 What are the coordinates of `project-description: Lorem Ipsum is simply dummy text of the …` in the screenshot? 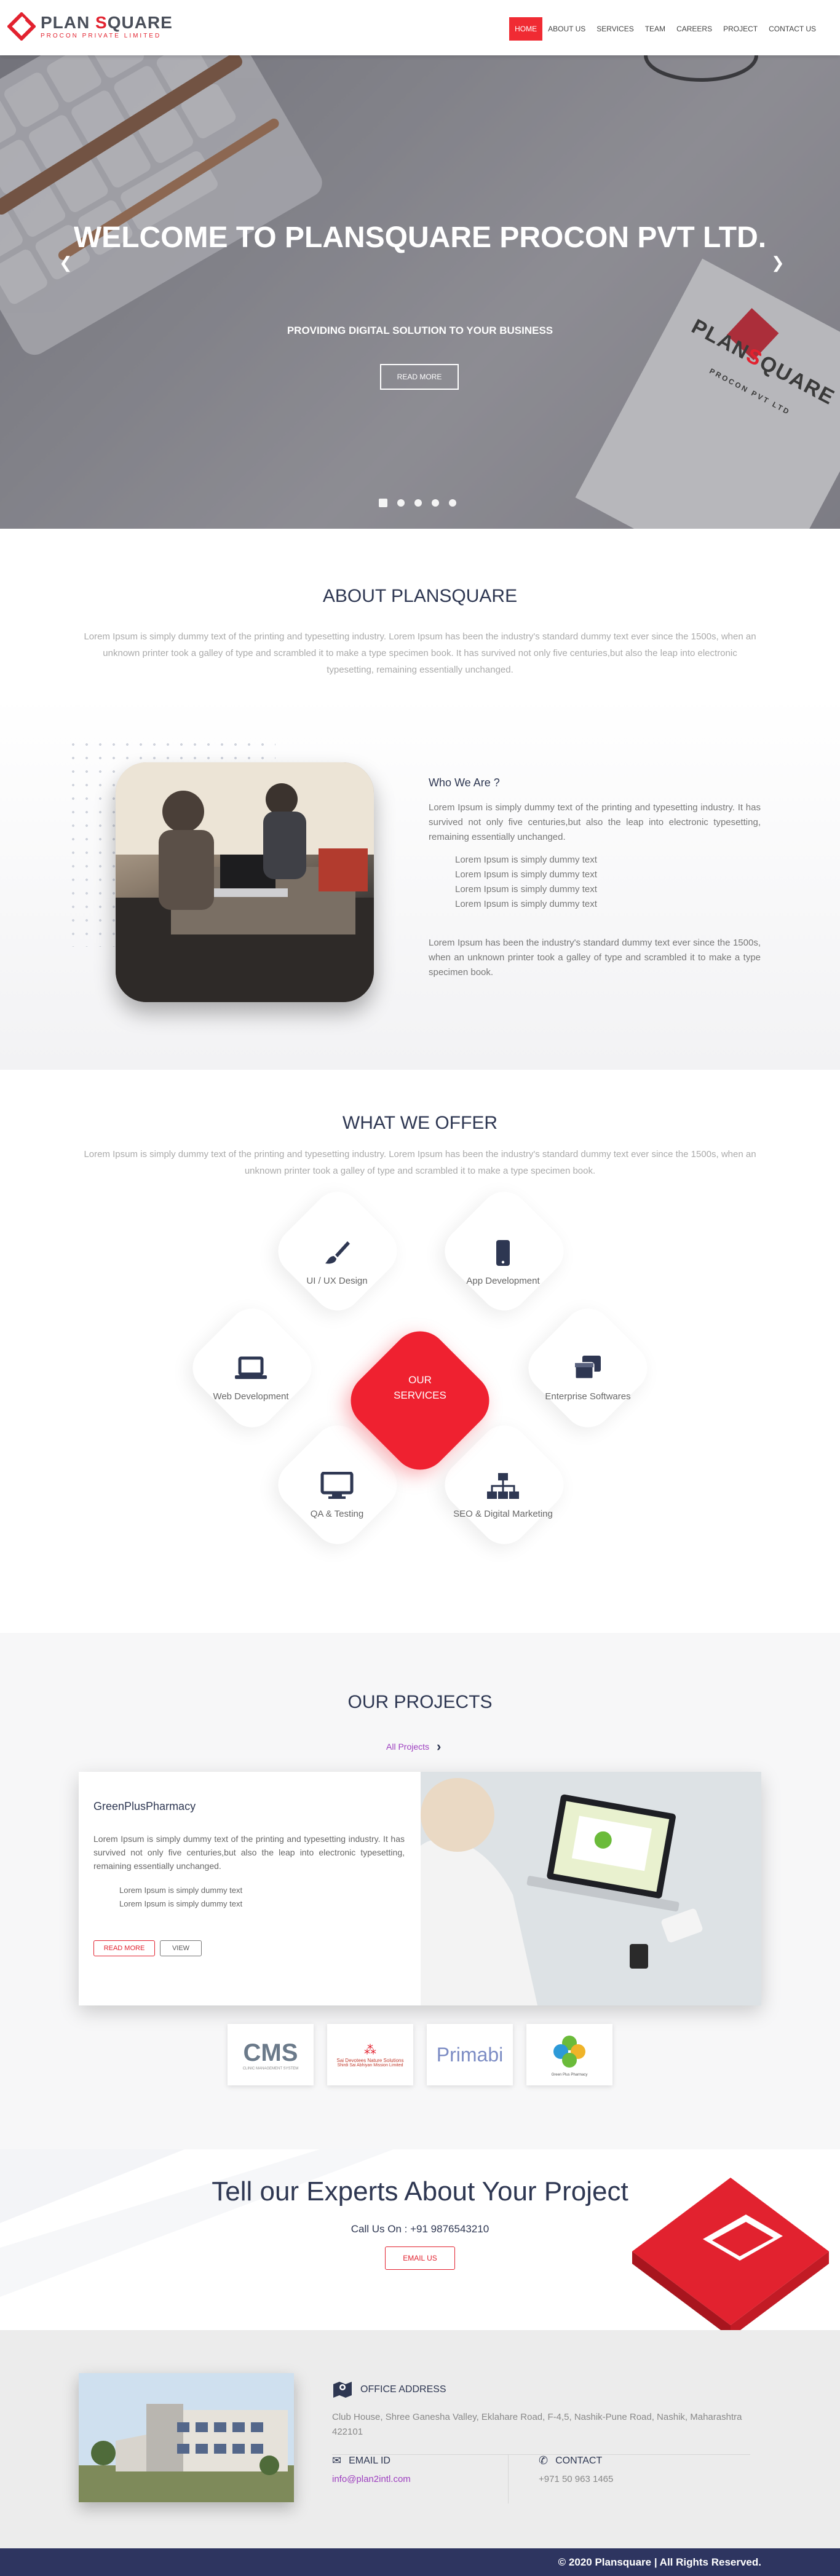 It's located at (249, 1852).